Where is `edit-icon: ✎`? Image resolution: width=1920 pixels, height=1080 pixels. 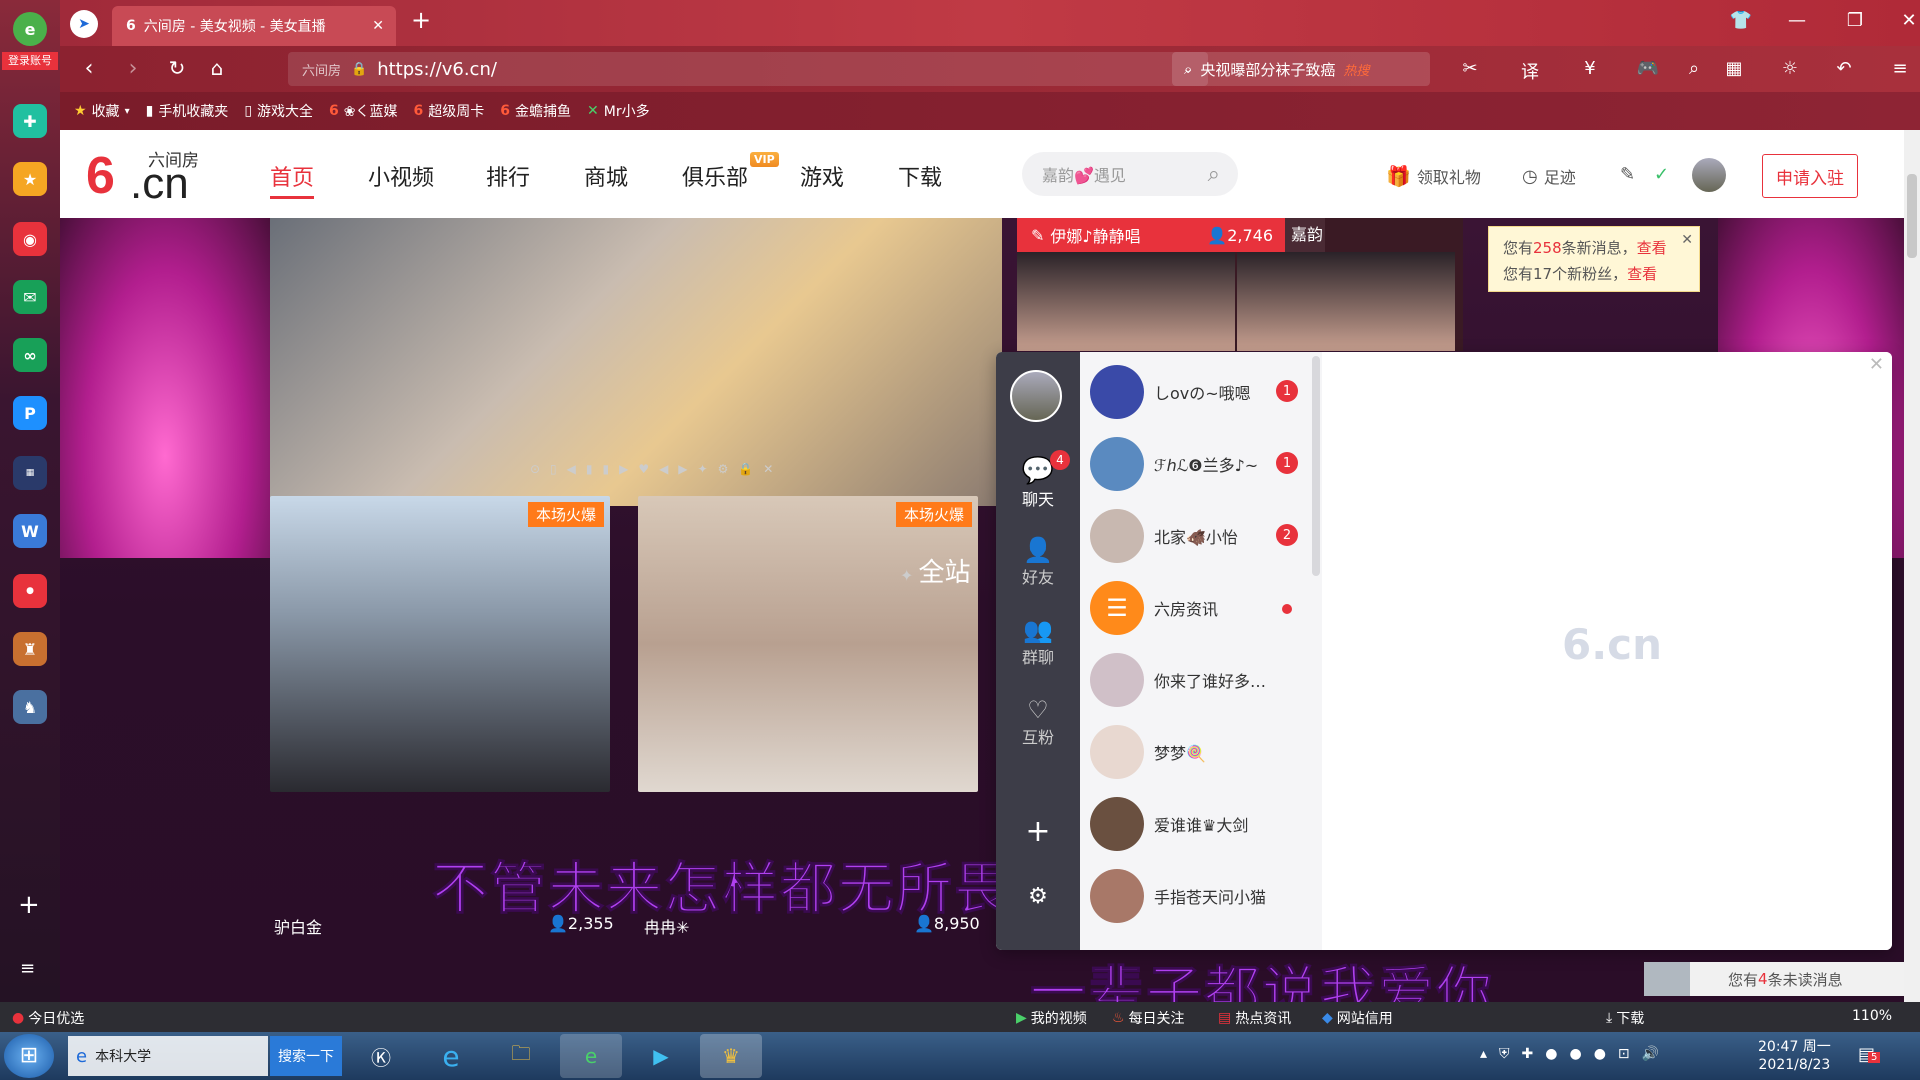
edit-icon: ✎ is located at coordinates (1627, 174).